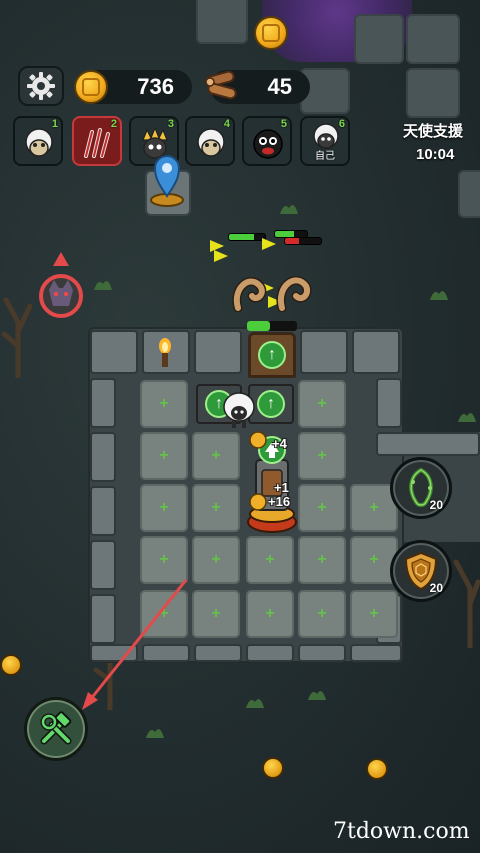 This screenshot has width=480, height=853. What do you see at coordinates (239, 407) in the screenshot?
I see `sheep-character-icon` at bounding box center [239, 407].